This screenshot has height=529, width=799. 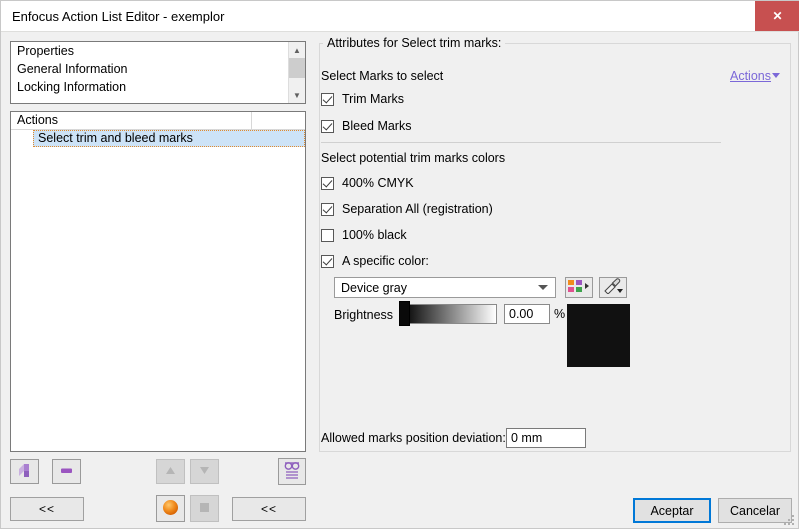 I want to click on gray-square-icon, so click(x=204, y=509).